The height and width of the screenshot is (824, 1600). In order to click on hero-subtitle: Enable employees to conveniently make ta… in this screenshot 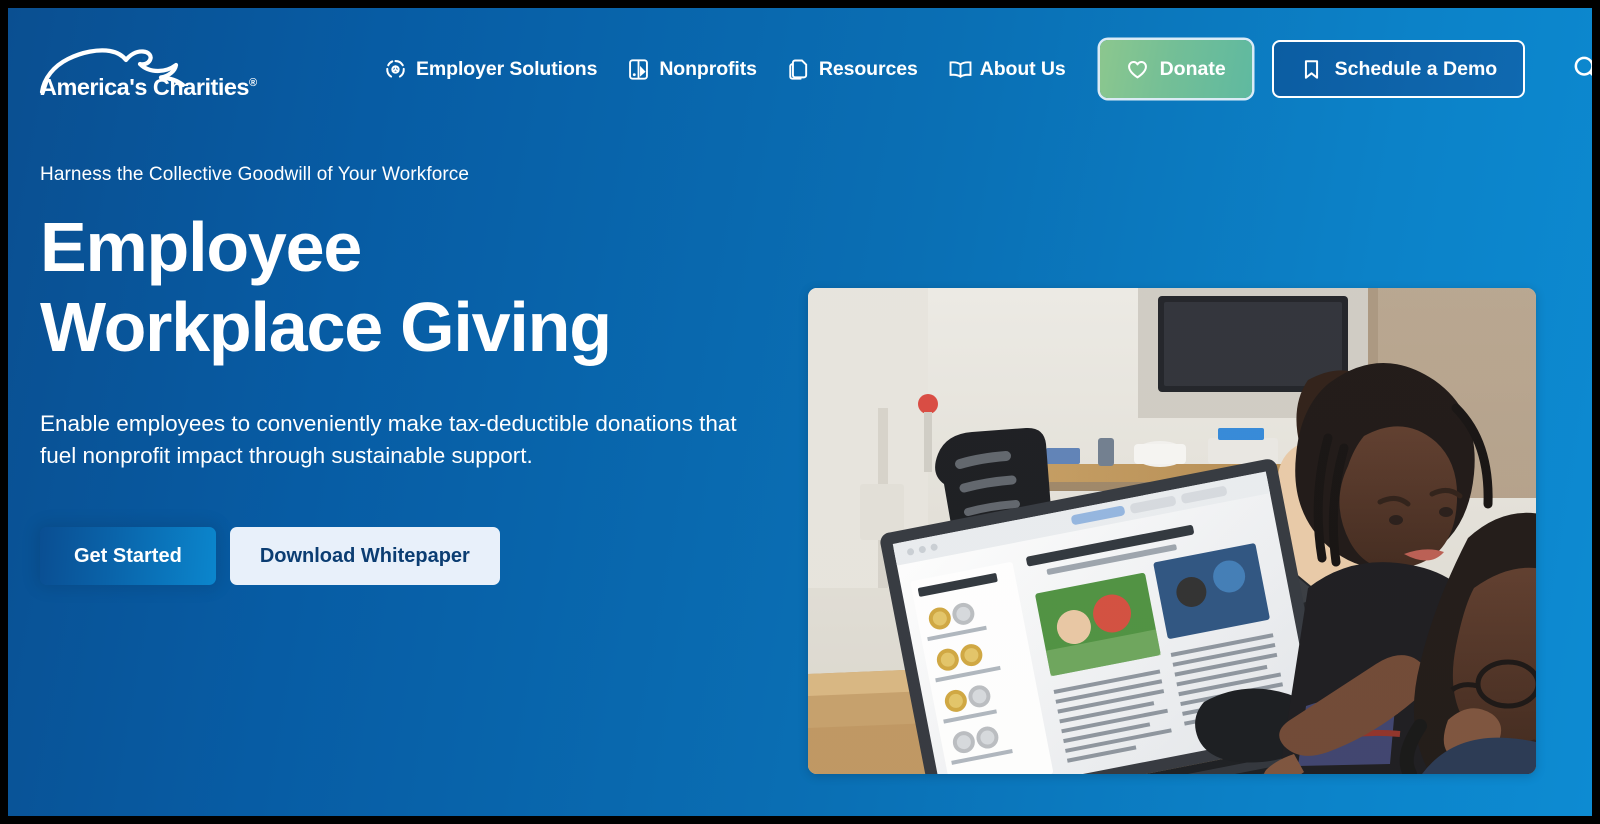, I will do `click(388, 439)`.